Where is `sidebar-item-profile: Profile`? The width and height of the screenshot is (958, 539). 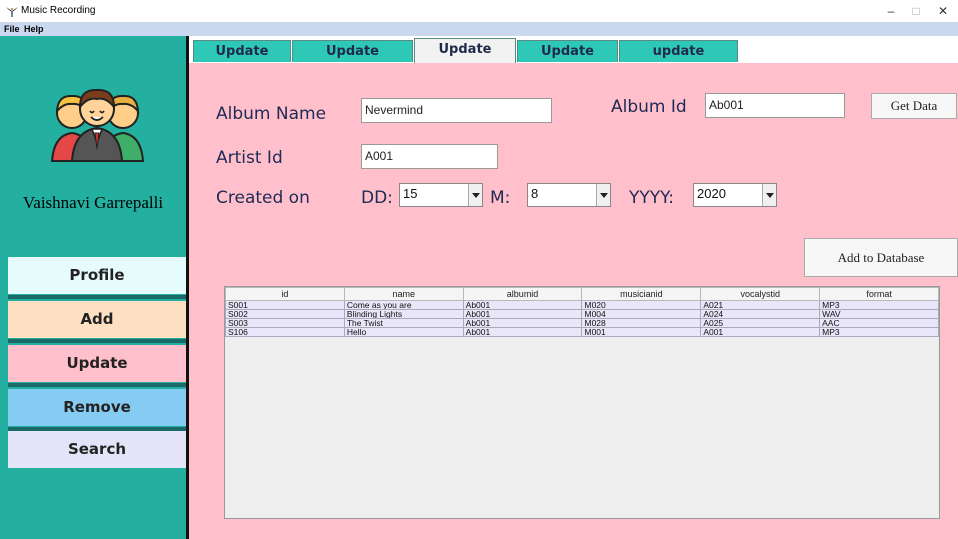
sidebar-item-profile: Profile is located at coordinates (97, 275).